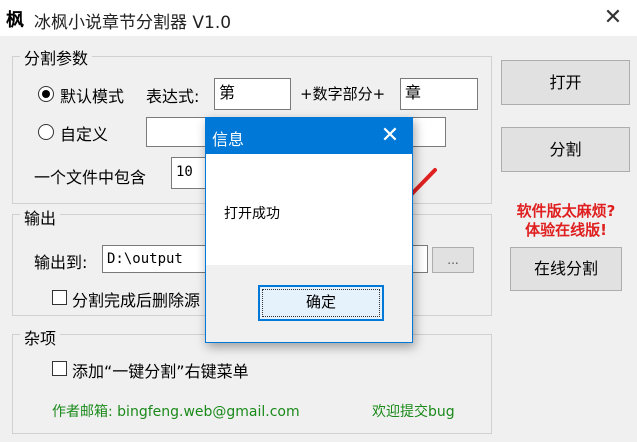  Describe the element at coordinates (176, 412) in the screenshot. I see `author-email: 作者邮箱: bingfeng.web@gmail.com` at that location.